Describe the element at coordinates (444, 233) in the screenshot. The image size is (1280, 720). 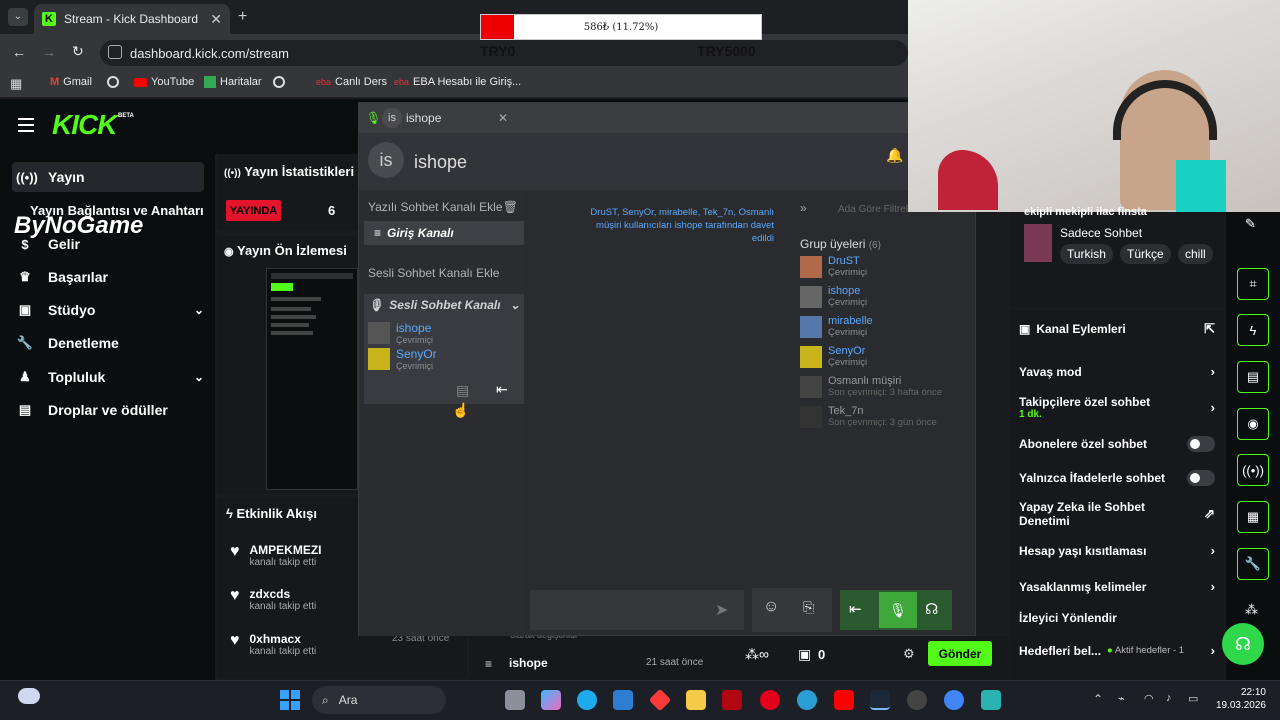
I see `text-channel-item: ≡ Giriş Kanalı` at that location.